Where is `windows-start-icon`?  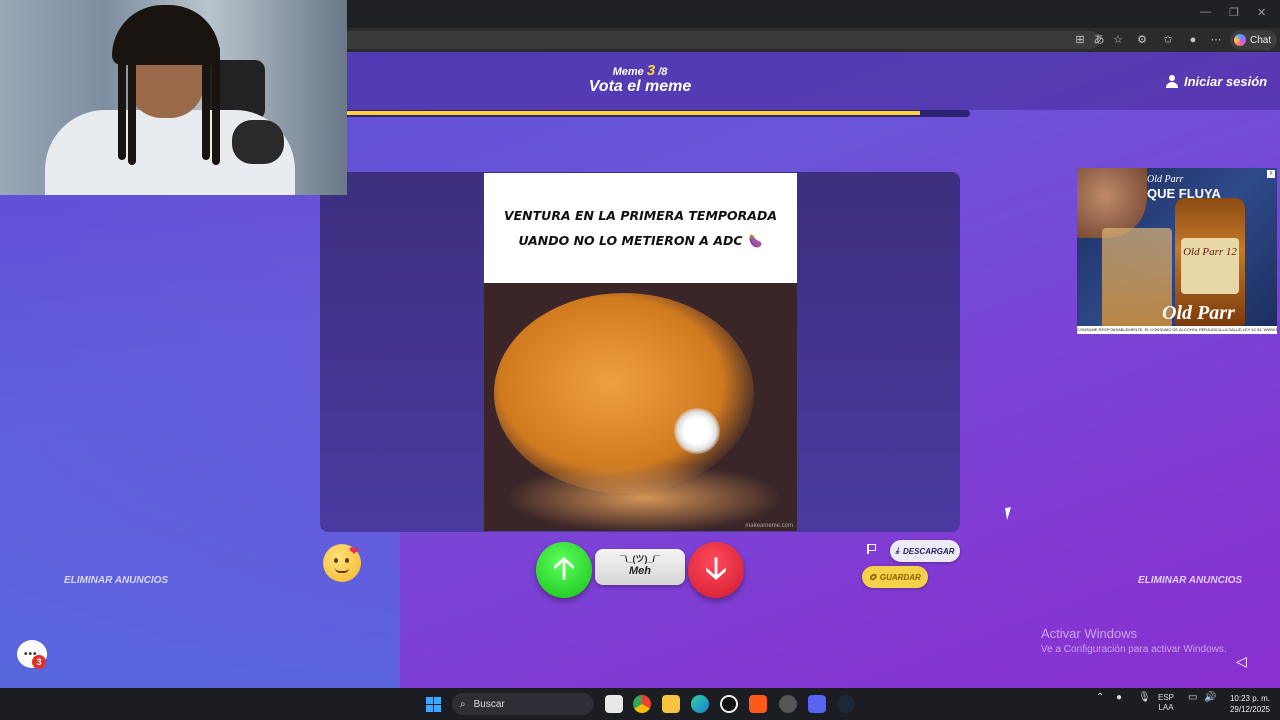
windows-start-icon is located at coordinates (433, 704).